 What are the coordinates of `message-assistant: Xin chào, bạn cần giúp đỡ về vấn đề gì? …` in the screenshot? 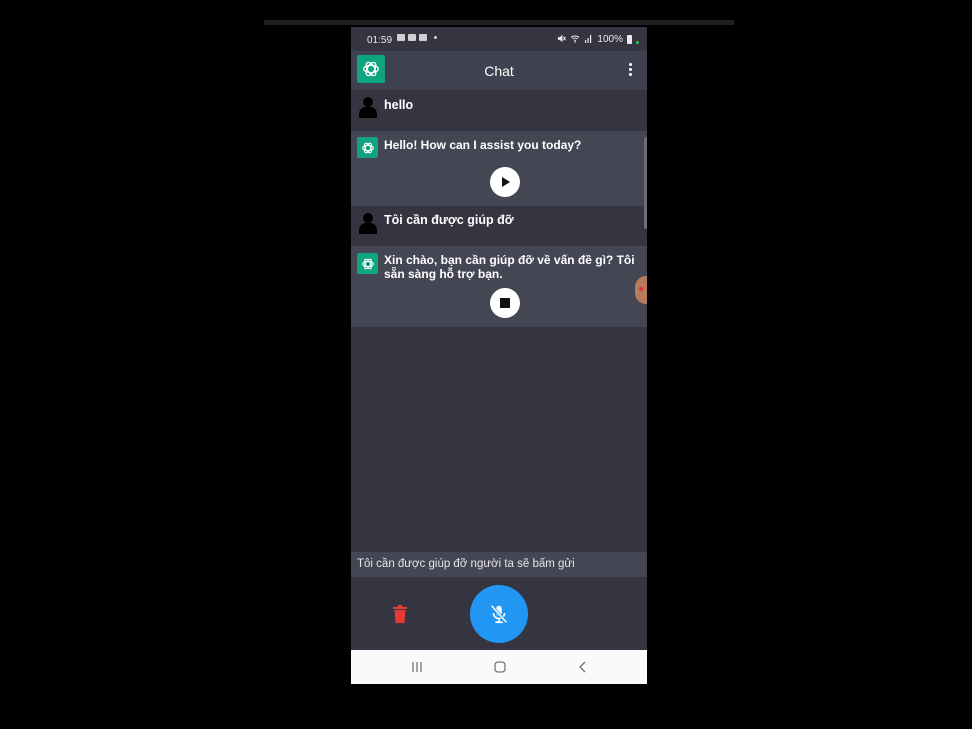 It's located at (499, 286).